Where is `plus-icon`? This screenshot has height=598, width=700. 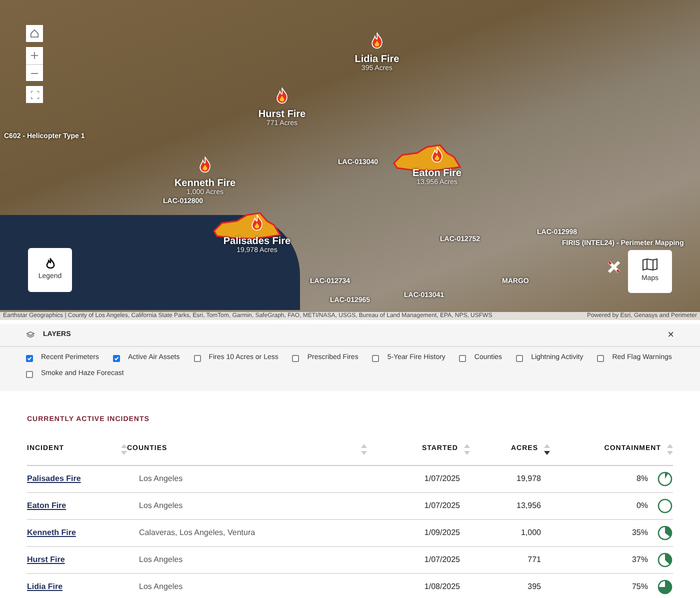
plus-icon is located at coordinates (34, 55).